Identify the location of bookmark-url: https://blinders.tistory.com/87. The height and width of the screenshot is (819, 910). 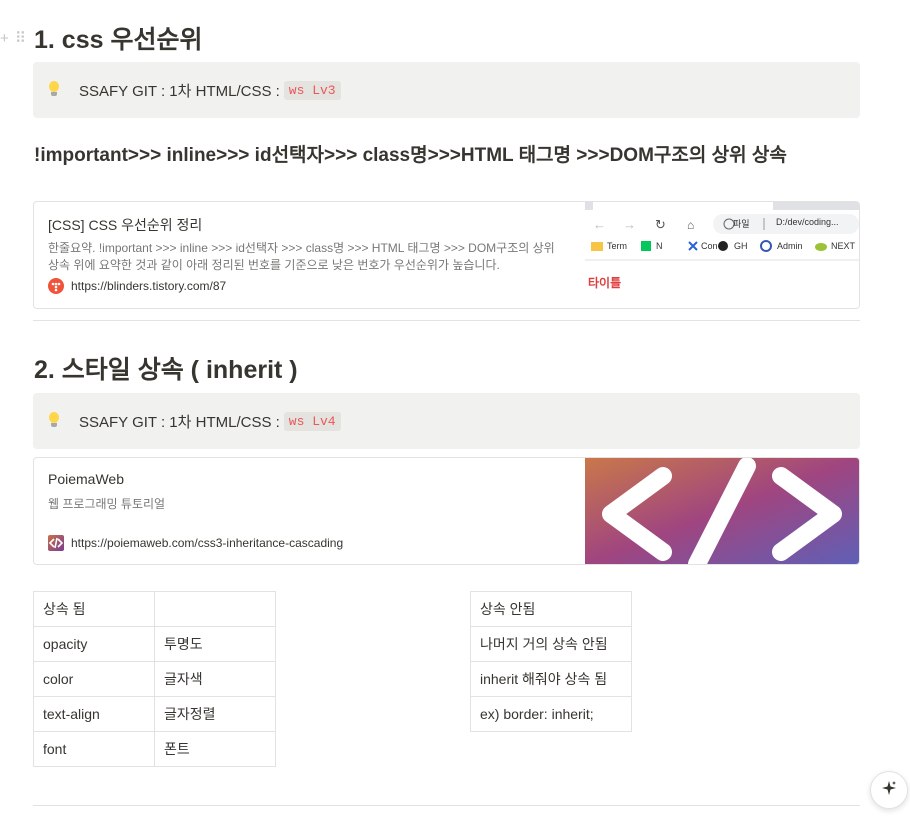
(137, 286).